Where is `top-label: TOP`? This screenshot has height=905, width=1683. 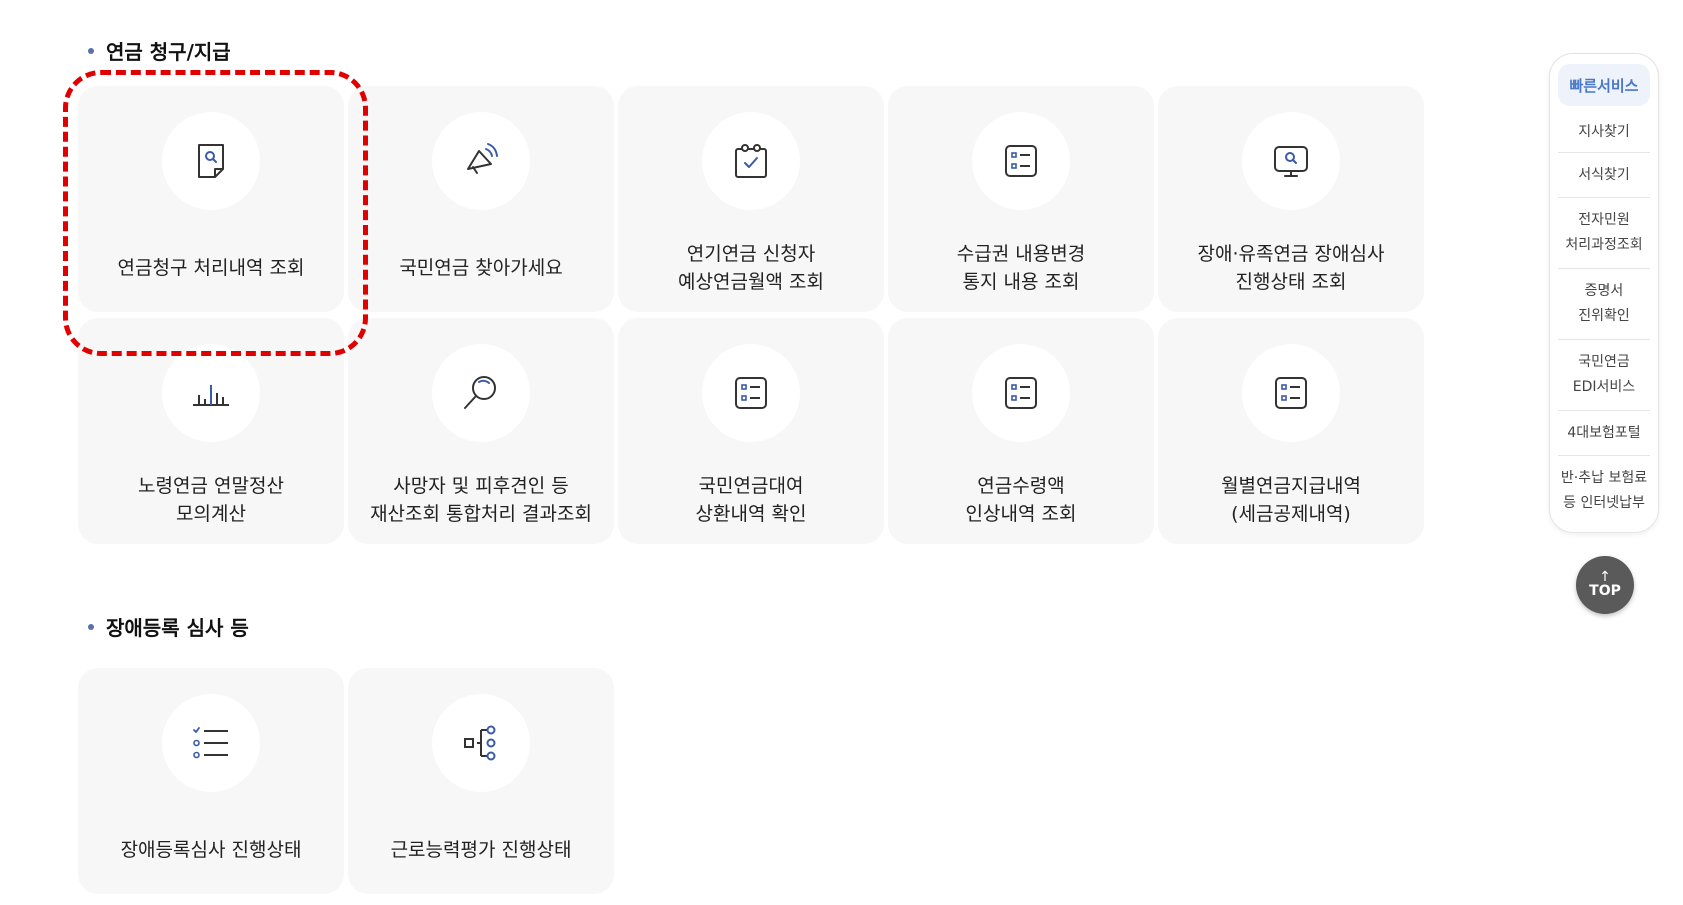 top-label: TOP is located at coordinates (1605, 591).